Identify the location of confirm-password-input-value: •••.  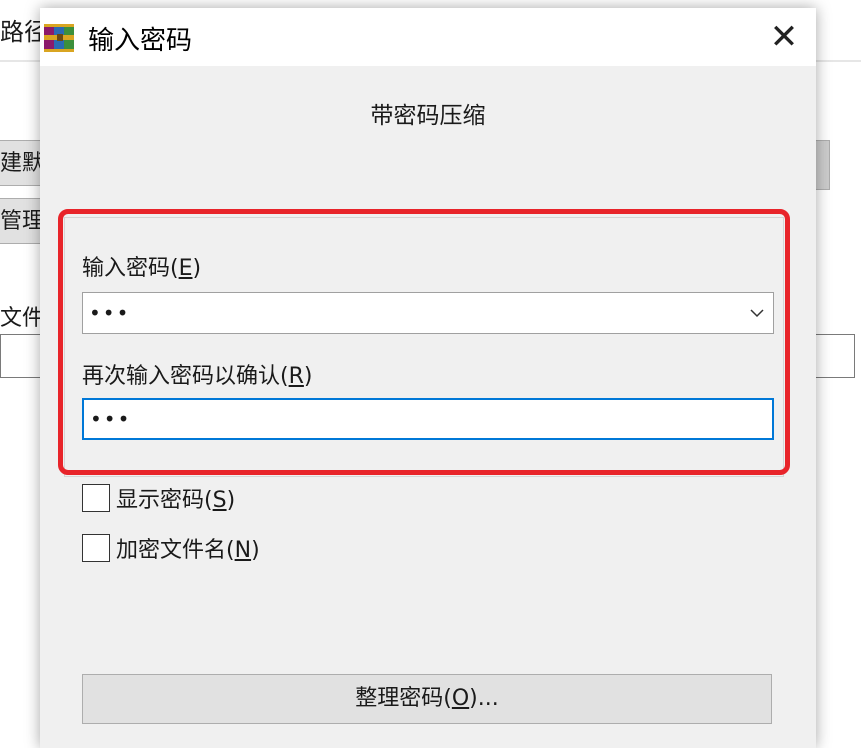
(111, 419).